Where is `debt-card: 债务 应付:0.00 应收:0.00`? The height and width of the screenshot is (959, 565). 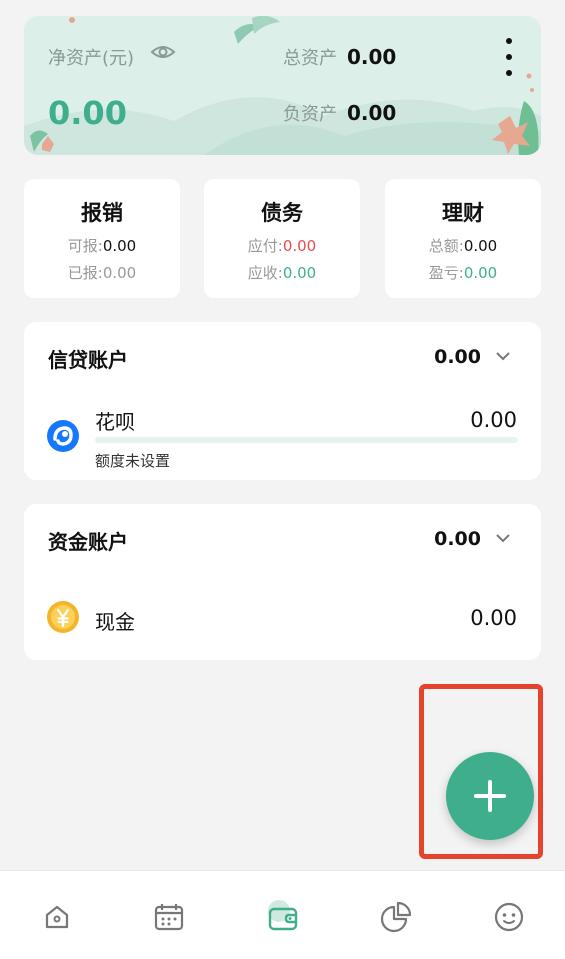 debt-card: 债务 应付:0.00 应收:0.00 is located at coordinates (282, 238).